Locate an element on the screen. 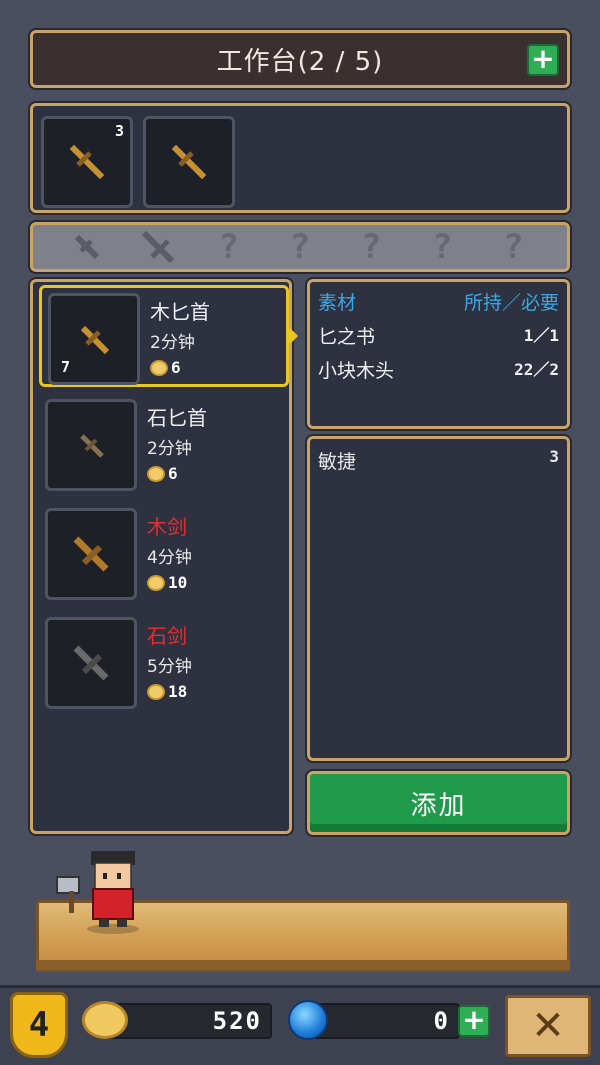 Image resolution: width=600 pixels, height=1065 pixels. owned-required-label: 所持／必要 is located at coordinates (511, 303).